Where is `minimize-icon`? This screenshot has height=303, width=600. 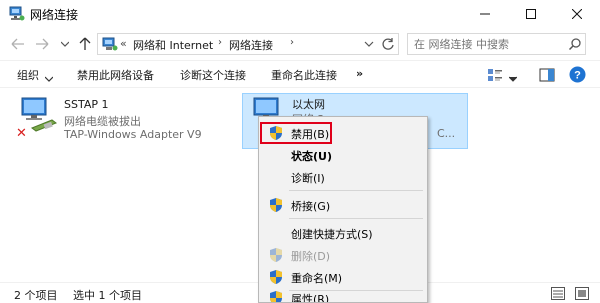 minimize-icon is located at coordinates (485, 14).